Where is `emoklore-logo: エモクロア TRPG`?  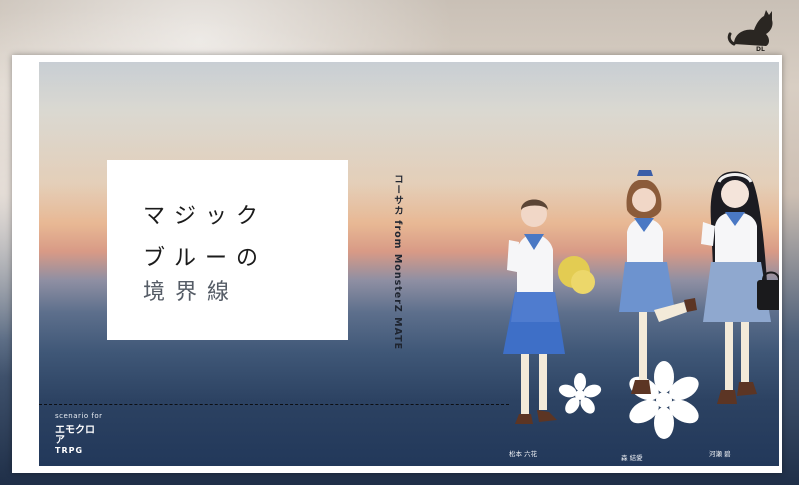
emoklore-logo: エモクロア TRPG is located at coordinates (77, 440).